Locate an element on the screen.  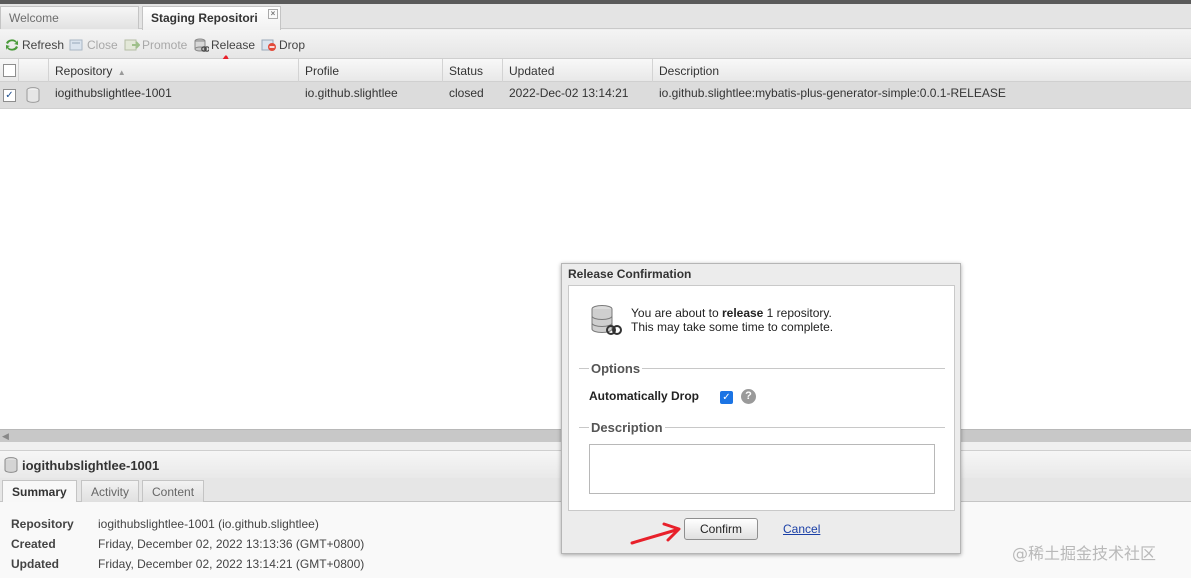
select-all-checkbox is located at coordinates (9, 70).